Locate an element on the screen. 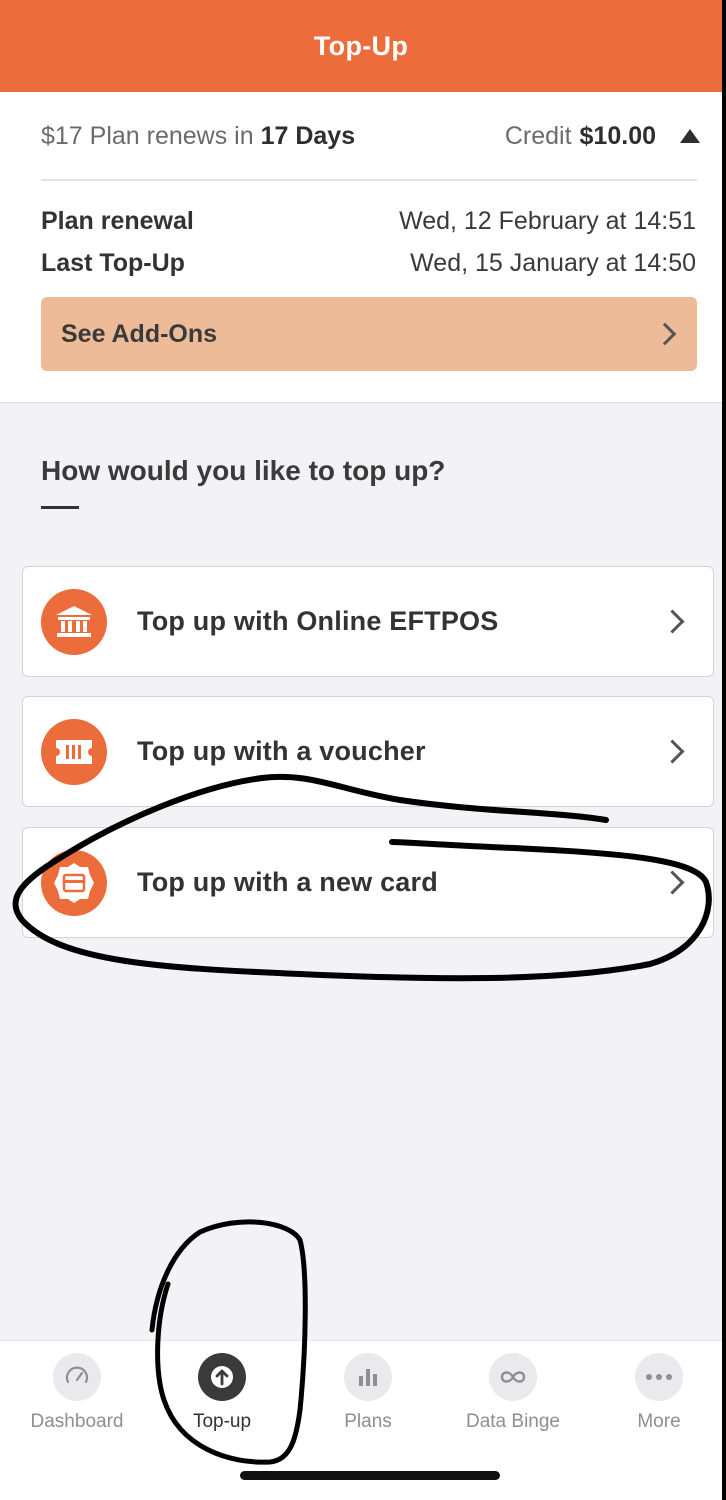  bar-chart-icon is located at coordinates (368, 1377).